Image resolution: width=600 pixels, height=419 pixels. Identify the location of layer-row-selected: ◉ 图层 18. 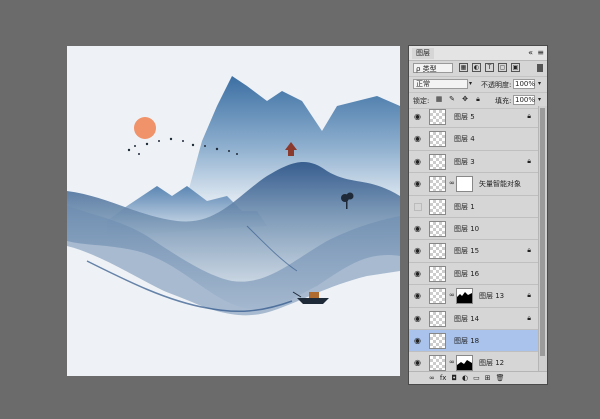
(474, 341).